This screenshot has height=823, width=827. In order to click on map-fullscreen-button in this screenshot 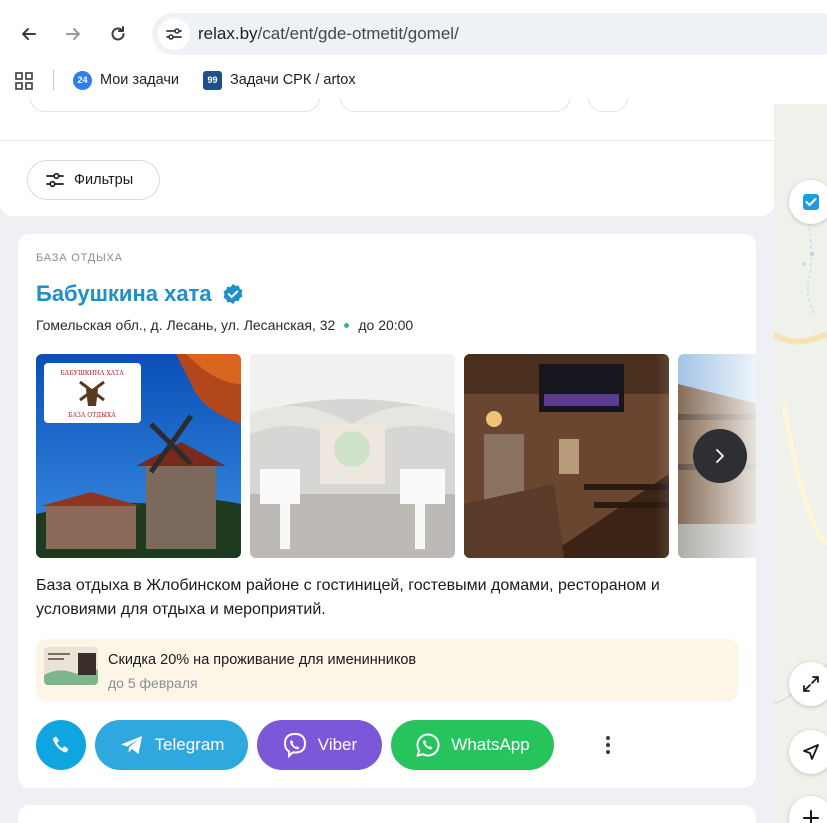, I will do `click(808, 684)`.